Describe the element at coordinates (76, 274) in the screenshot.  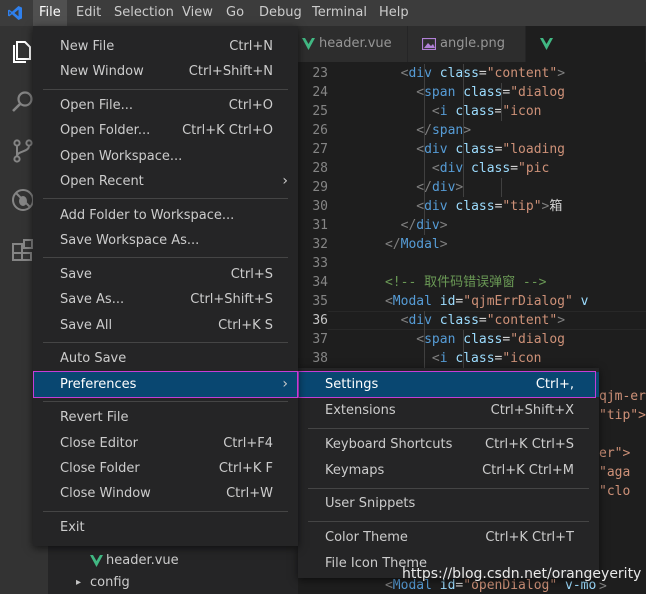
I see `menu-item-label: Save` at that location.